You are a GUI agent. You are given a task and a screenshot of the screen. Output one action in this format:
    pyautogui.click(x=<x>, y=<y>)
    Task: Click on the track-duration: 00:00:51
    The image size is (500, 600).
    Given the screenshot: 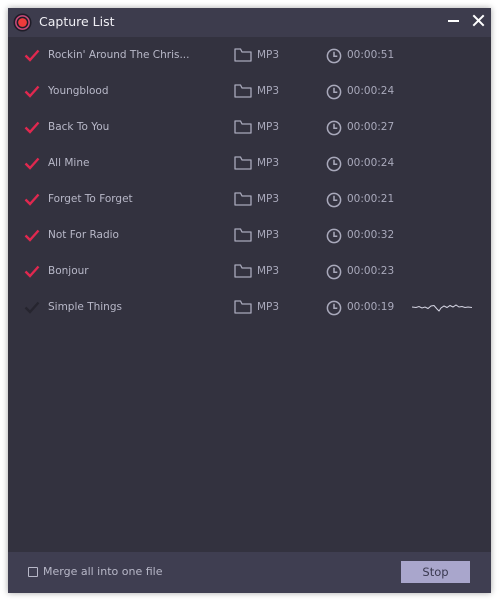 What is the action you would take?
    pyautogui.click(x=371, y=55)
    